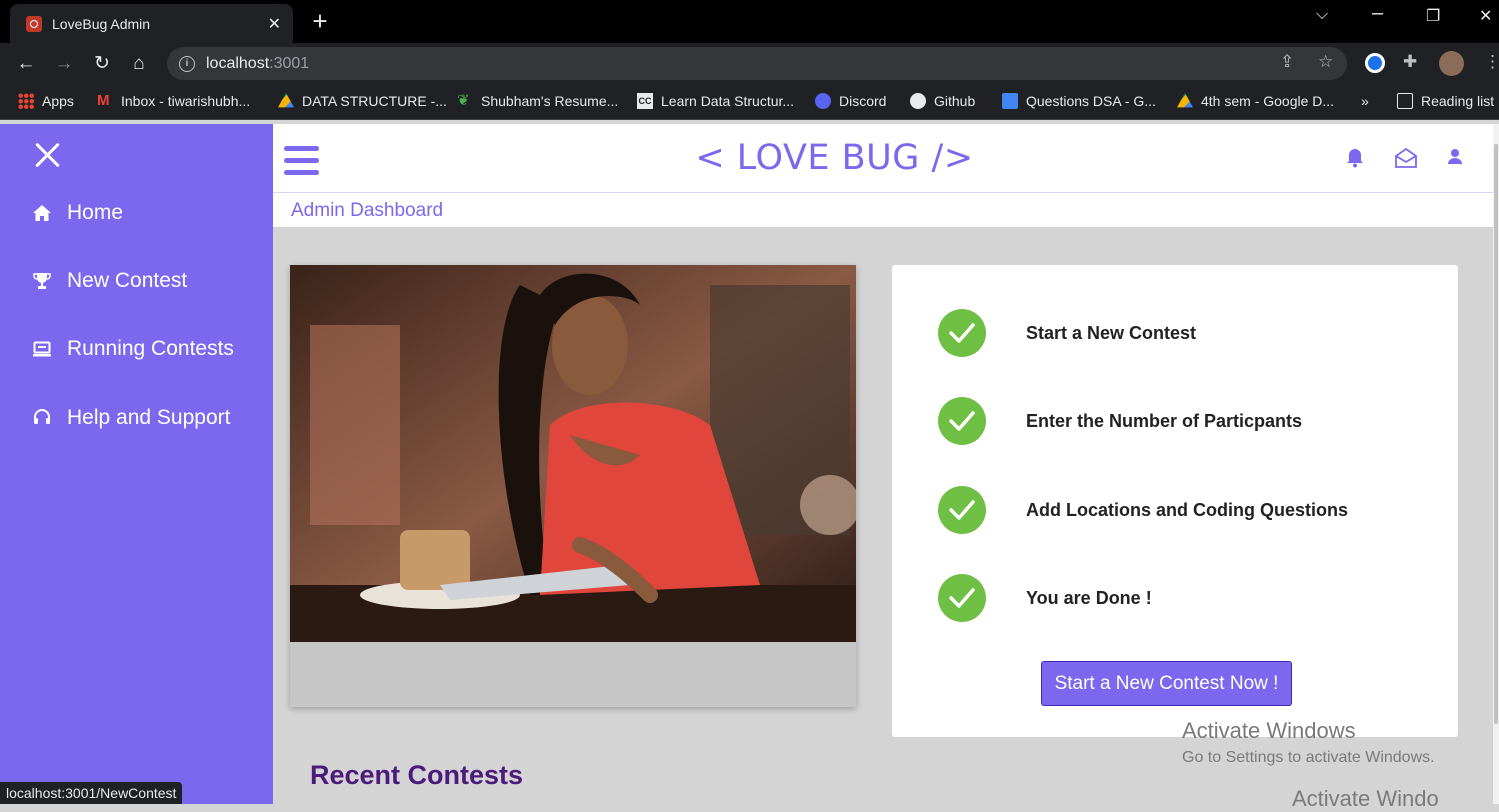 The width and height of the screenshot is (1499, 812). Describe the element at coordinates (367, 210) in the screenshot. I see `page-title: Admin Dashboard` at that location.